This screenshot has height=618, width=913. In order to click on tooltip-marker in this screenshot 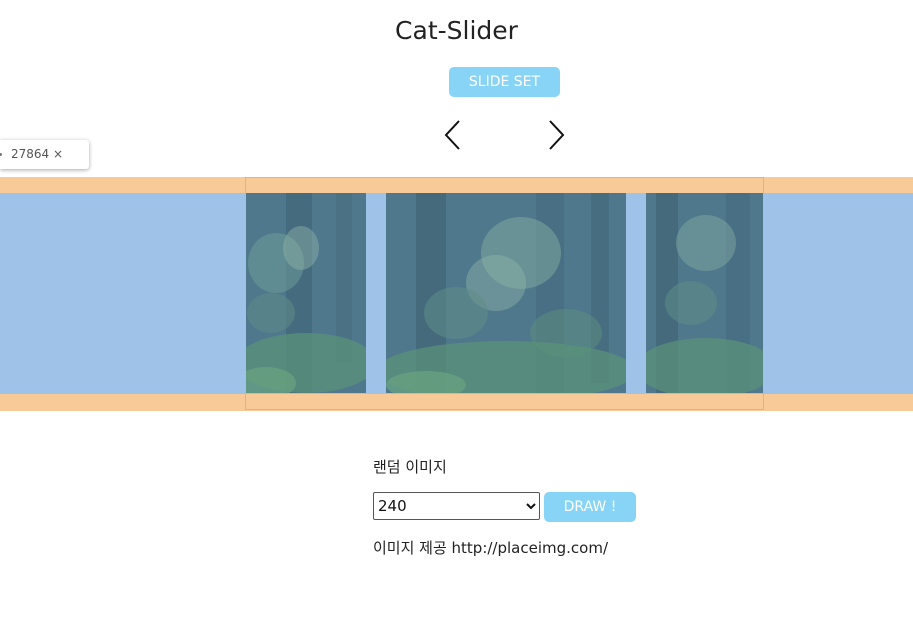, I will do `click(1, 154)`.